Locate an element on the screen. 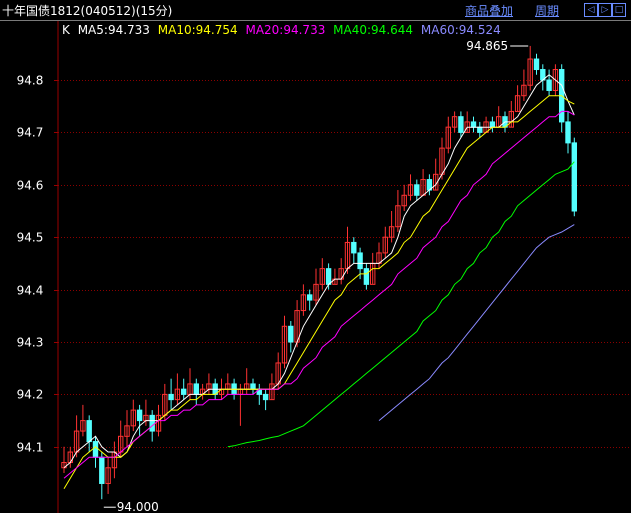 The height and width of the screenshot is (513, 631). ma-line-ma60 is located at coordinates (476, 322).